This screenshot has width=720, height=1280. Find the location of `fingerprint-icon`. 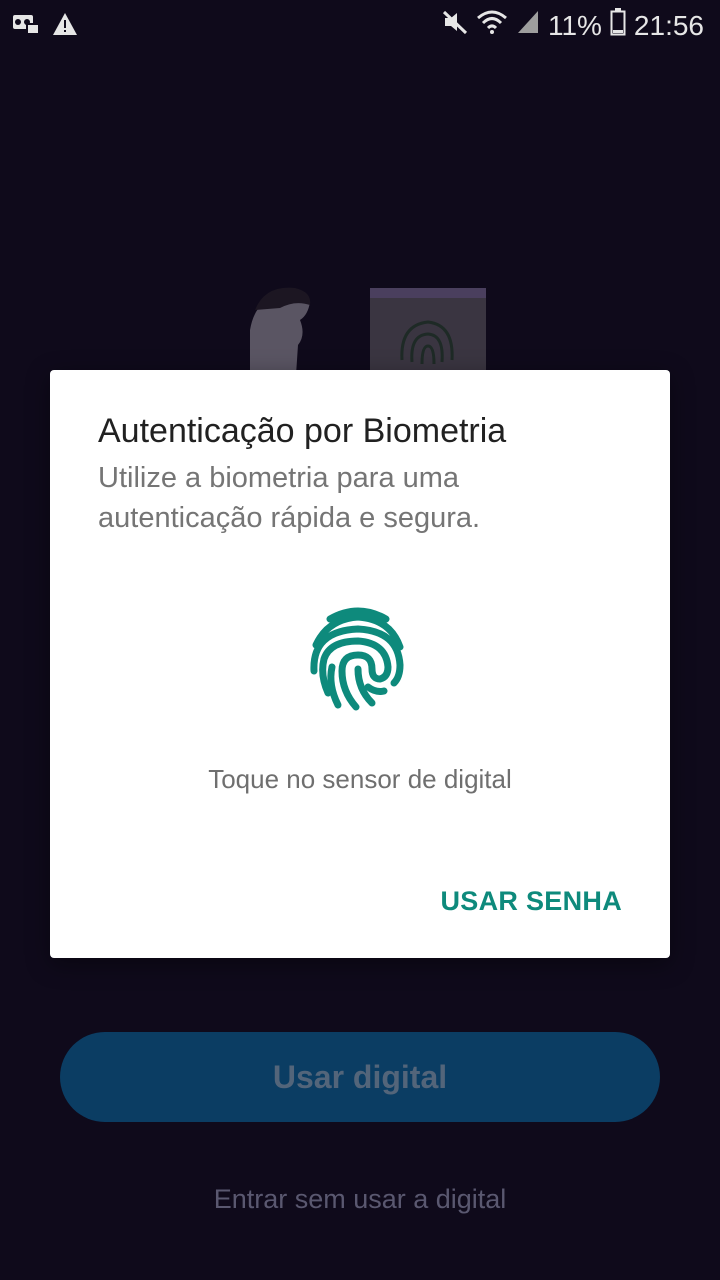

fingerprint-icon is located at coordinates (358, 661).